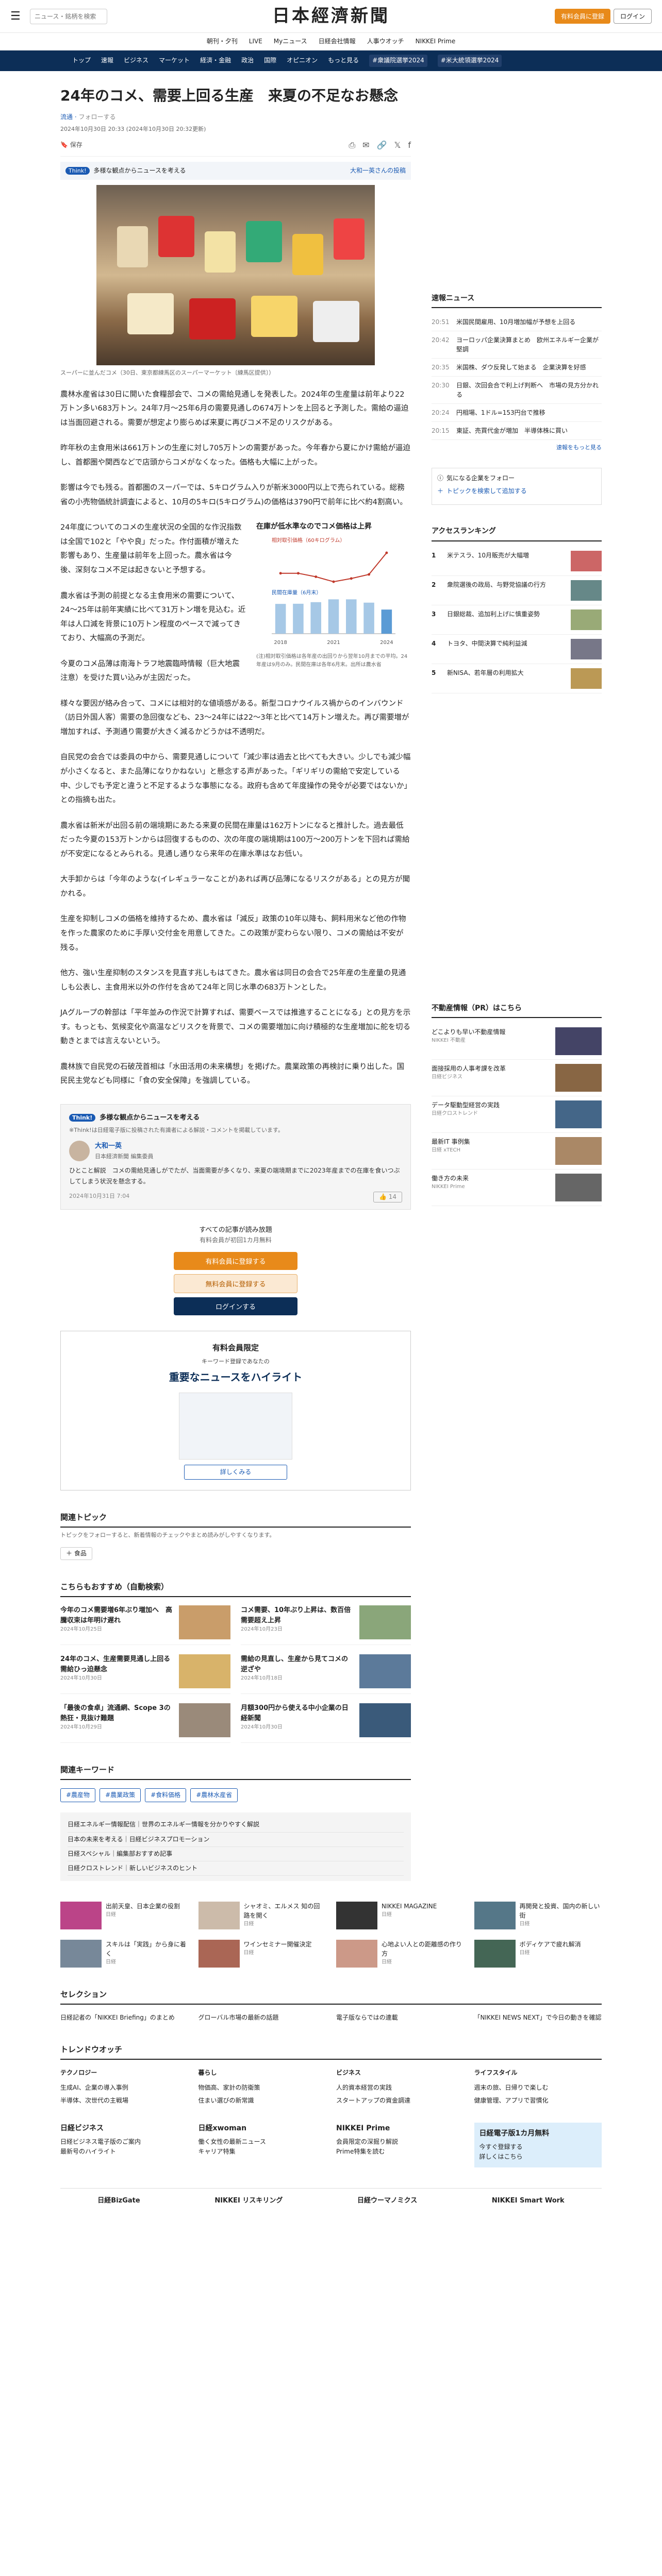  I want to click on login-button: ログイン, so click(632, 16).